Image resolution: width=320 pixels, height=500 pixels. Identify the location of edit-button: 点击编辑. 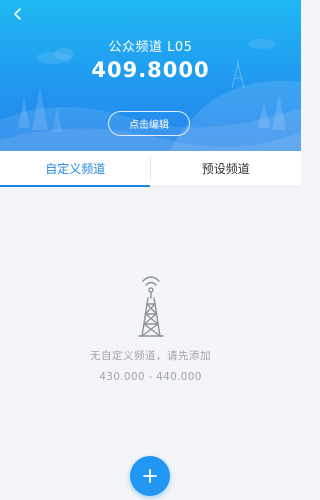
(149, 123).